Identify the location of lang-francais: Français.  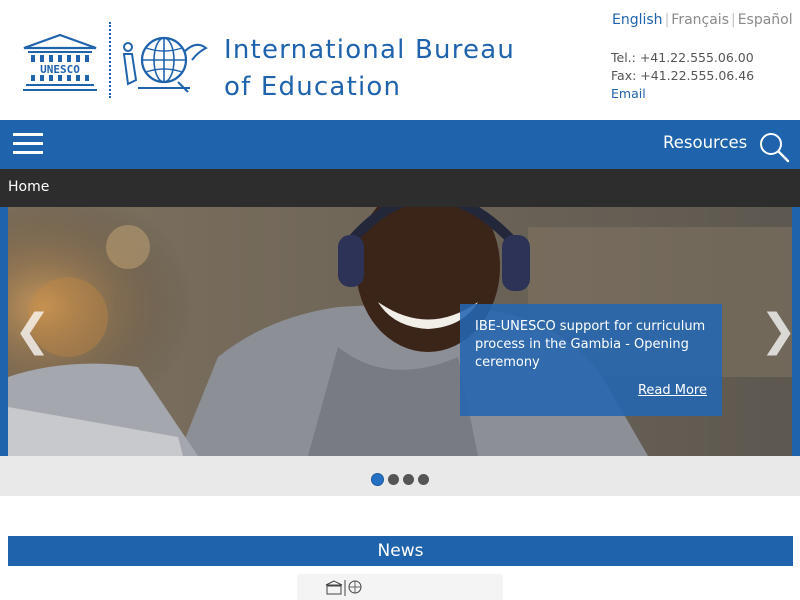
(700, 20).